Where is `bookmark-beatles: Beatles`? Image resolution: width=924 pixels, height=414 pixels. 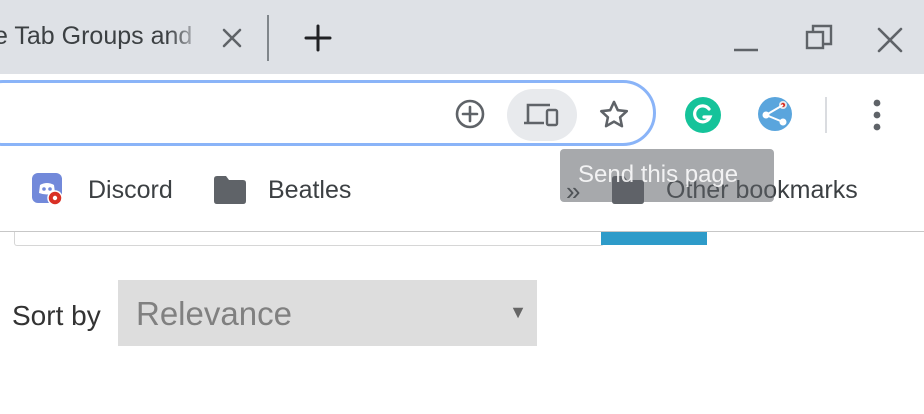 bookmark-beatles: Beatles is located at coordinates (282, 190).